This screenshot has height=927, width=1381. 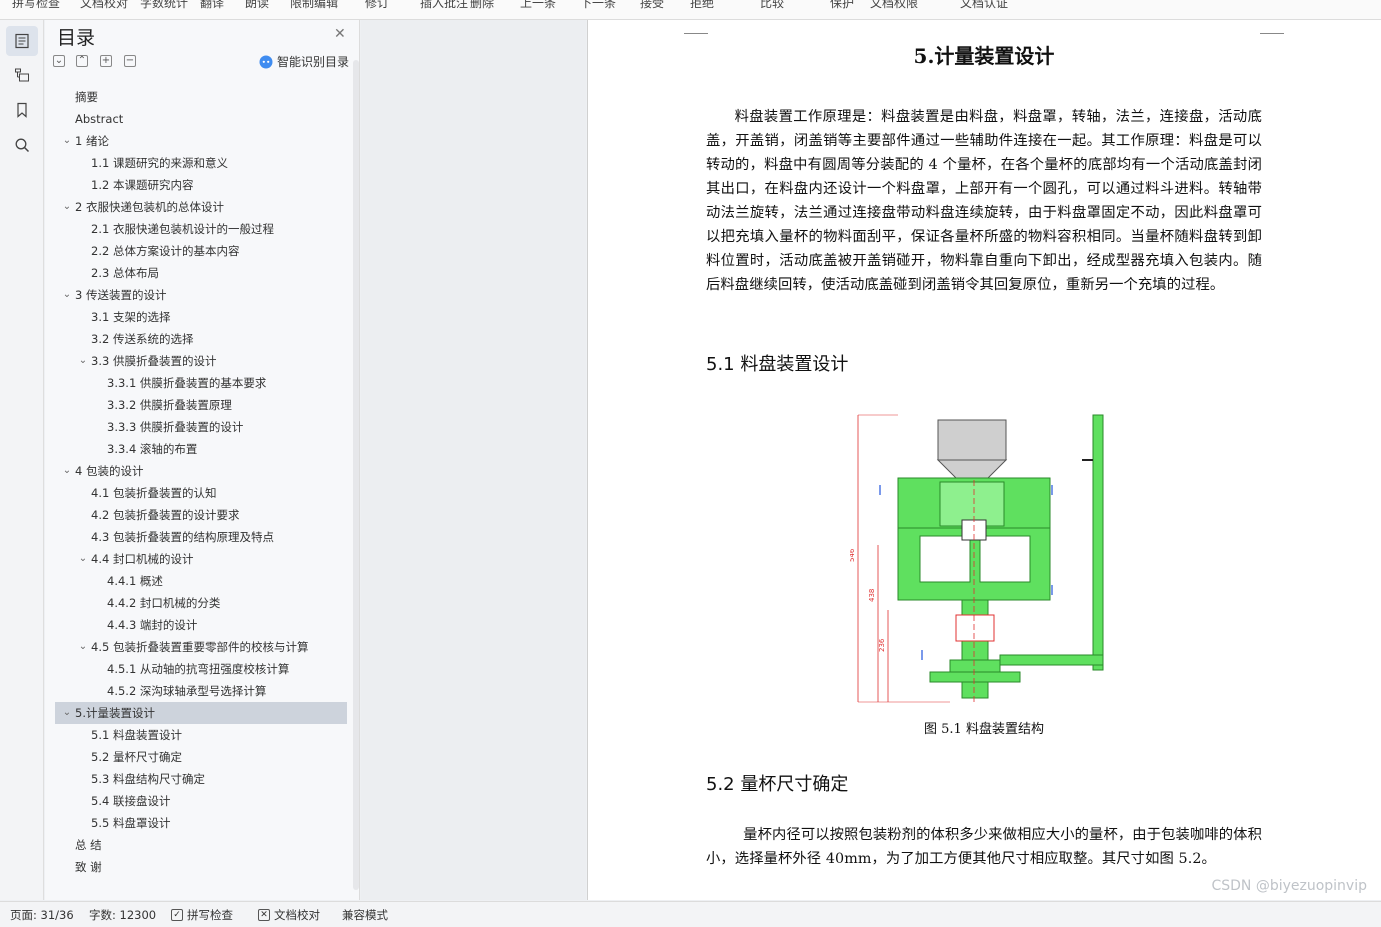 What do you see at coordinates (36, 5) in the screenshot?
I see `toolbar-item: 拼写检查` at bounding box center [36, 5].